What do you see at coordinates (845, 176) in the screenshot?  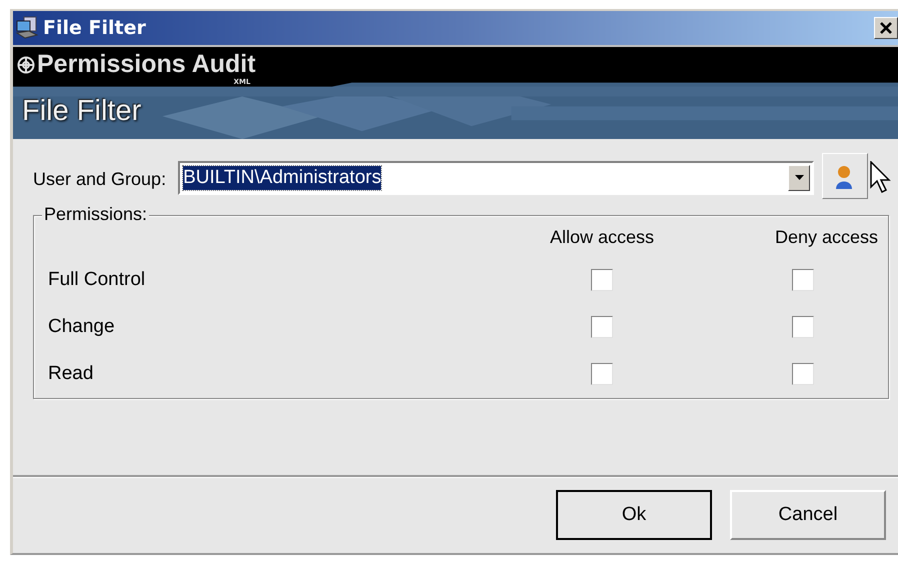 I see `user-picker-button` at bounding box center [845, 176].